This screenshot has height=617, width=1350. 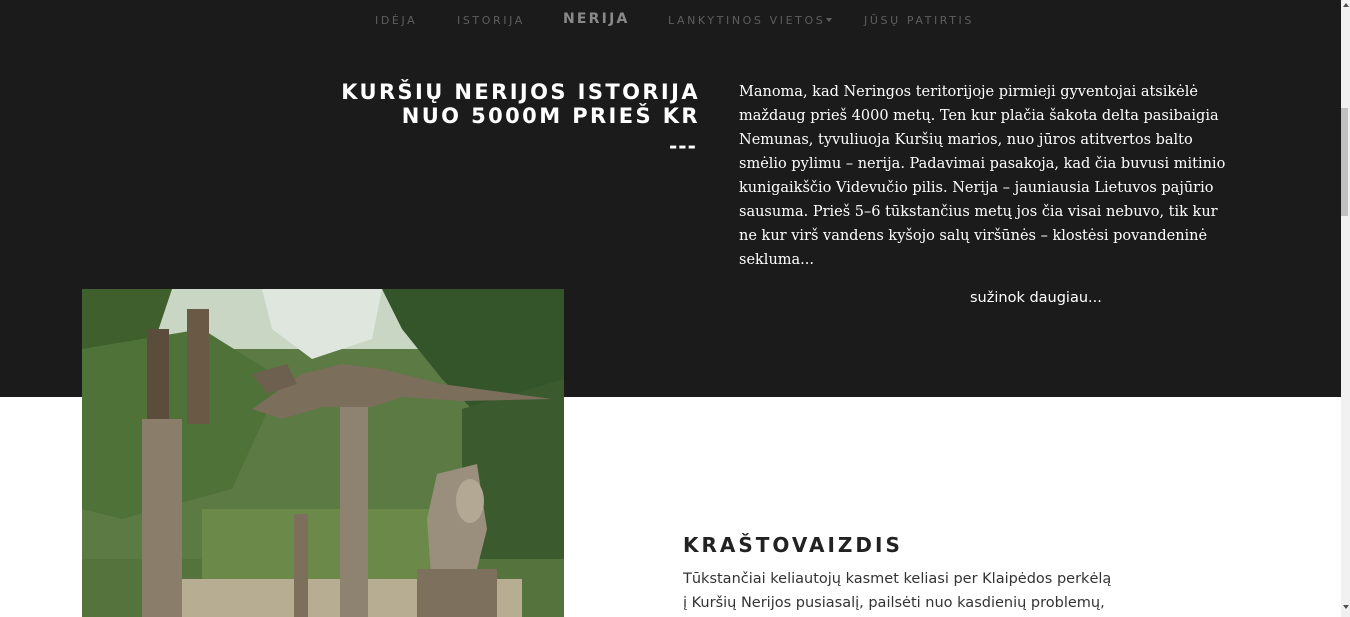 I want to click on chevron-down-icon, so click(x=829, y=20).